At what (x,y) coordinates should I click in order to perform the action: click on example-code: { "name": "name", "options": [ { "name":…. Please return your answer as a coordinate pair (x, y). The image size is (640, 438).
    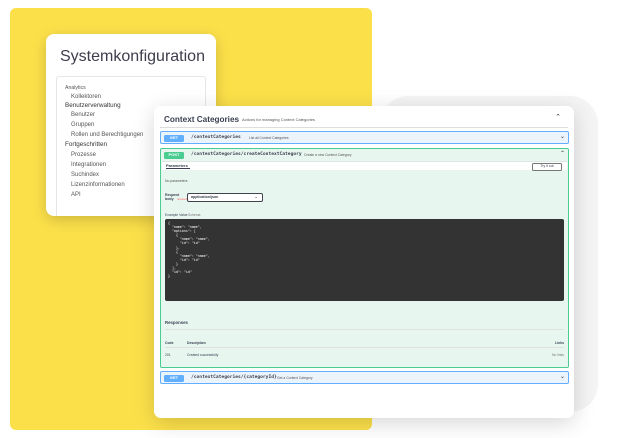
    Looking at the image, I should click on (189, 250).